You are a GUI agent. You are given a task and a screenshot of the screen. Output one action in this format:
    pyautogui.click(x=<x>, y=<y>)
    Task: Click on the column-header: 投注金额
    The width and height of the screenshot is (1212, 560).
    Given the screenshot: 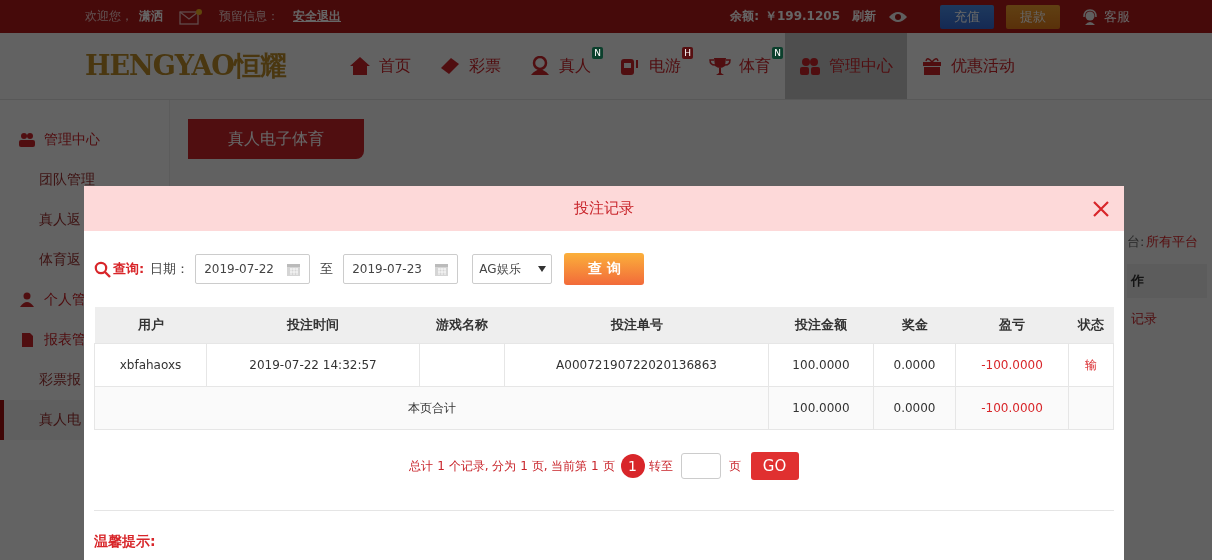 What is the action you would take?
    pyautogui.click(x=821, y=325)
    